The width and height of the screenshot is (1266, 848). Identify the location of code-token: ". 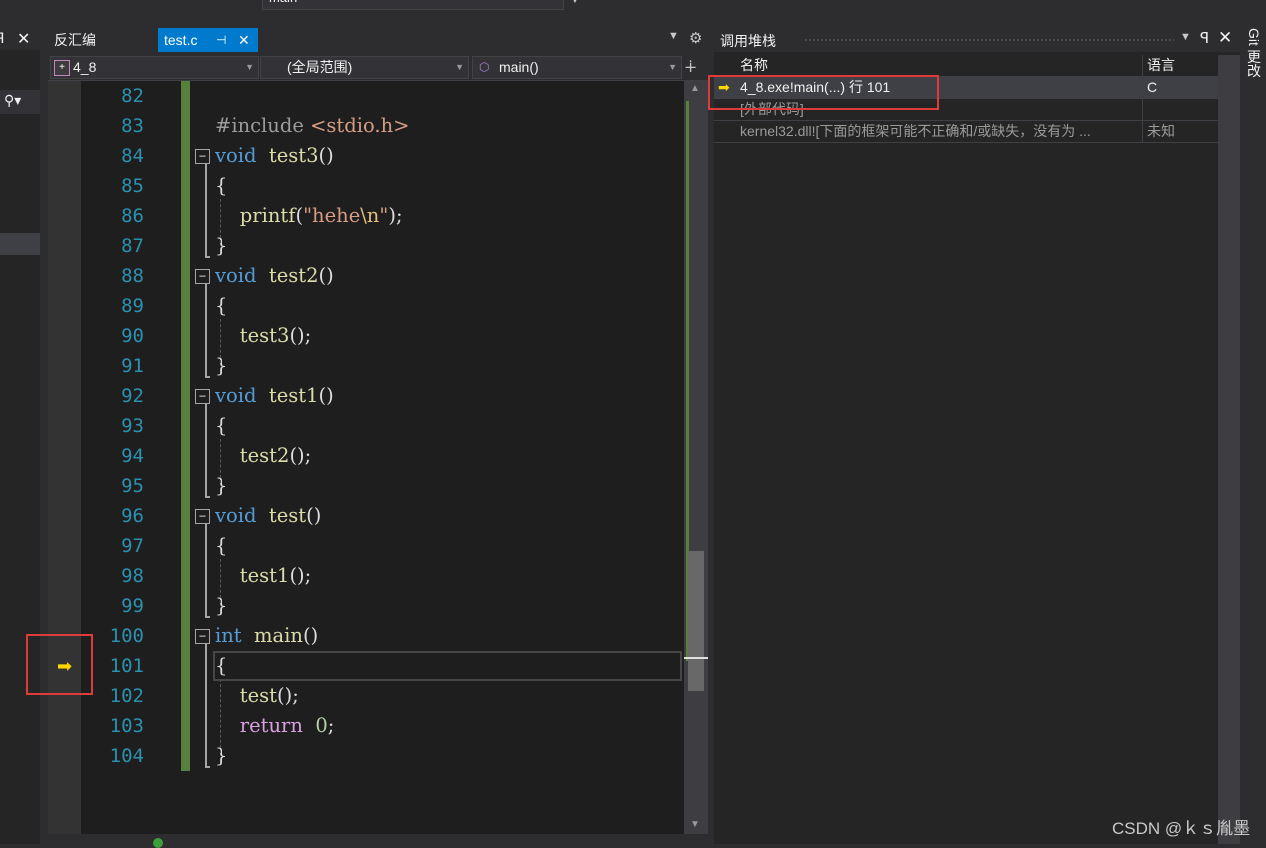
(384, 215).